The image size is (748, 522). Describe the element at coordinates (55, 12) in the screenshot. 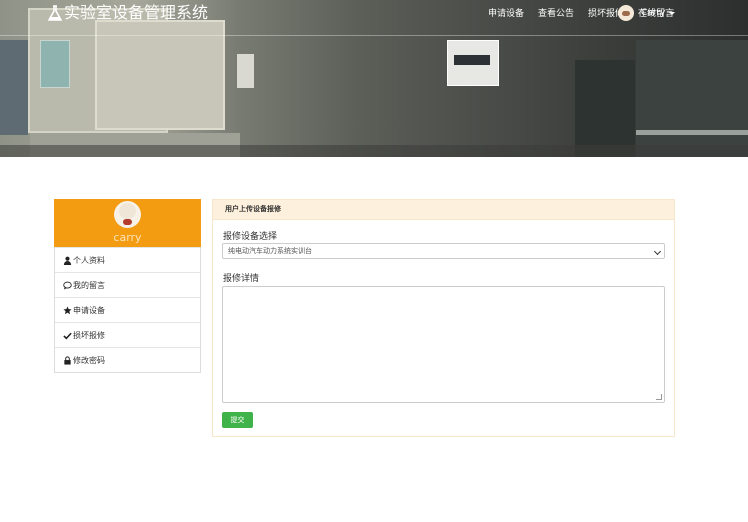

I see `flask-icon` at that location.